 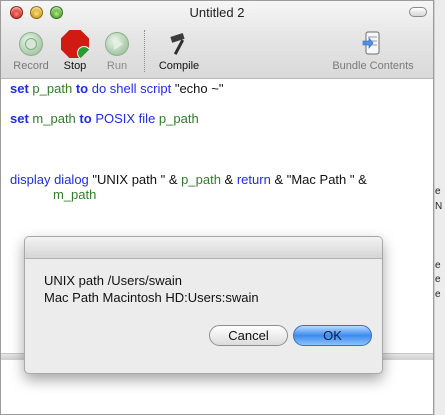 I want to click on keyword-to-2: to, so click(x=85, y=118).